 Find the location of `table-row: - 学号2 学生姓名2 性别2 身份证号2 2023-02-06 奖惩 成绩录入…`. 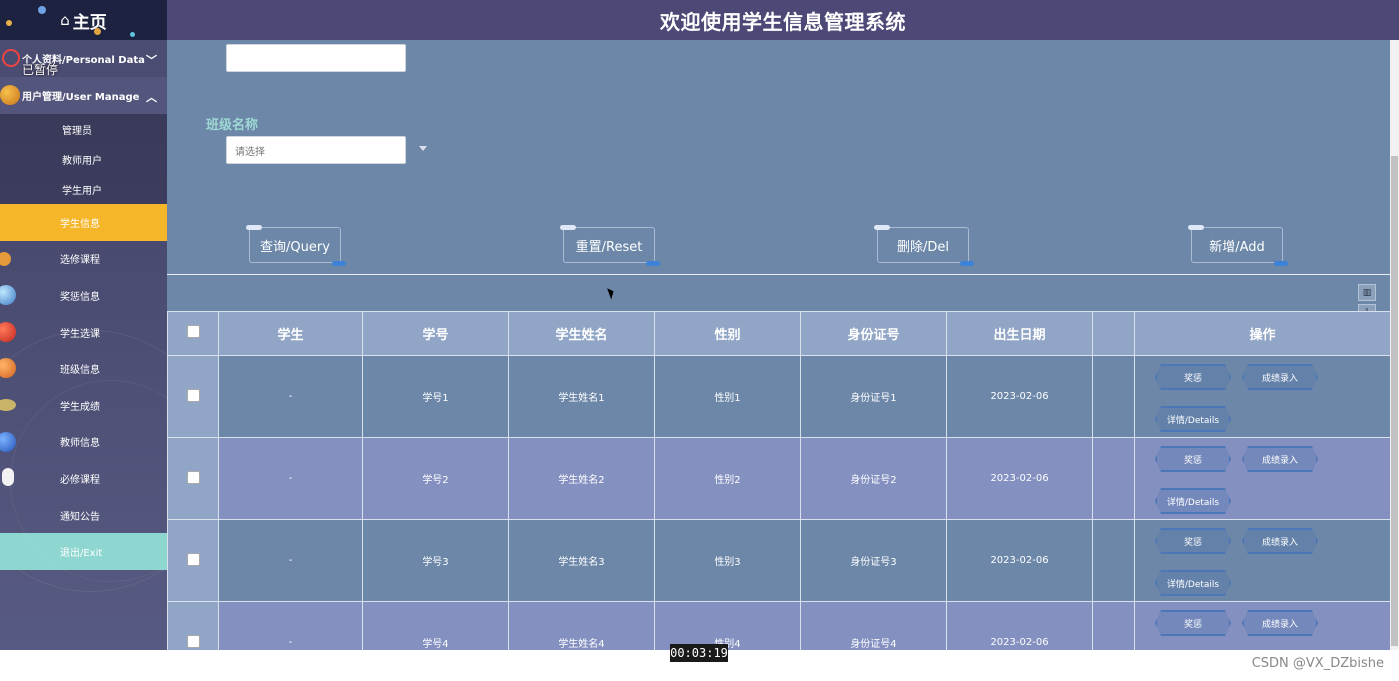

table-row: - 学号2 学生姓名2 性别2 身份证号2 2023-02-06 奖惩 成绩录入… is located at coordinates (778, 478).